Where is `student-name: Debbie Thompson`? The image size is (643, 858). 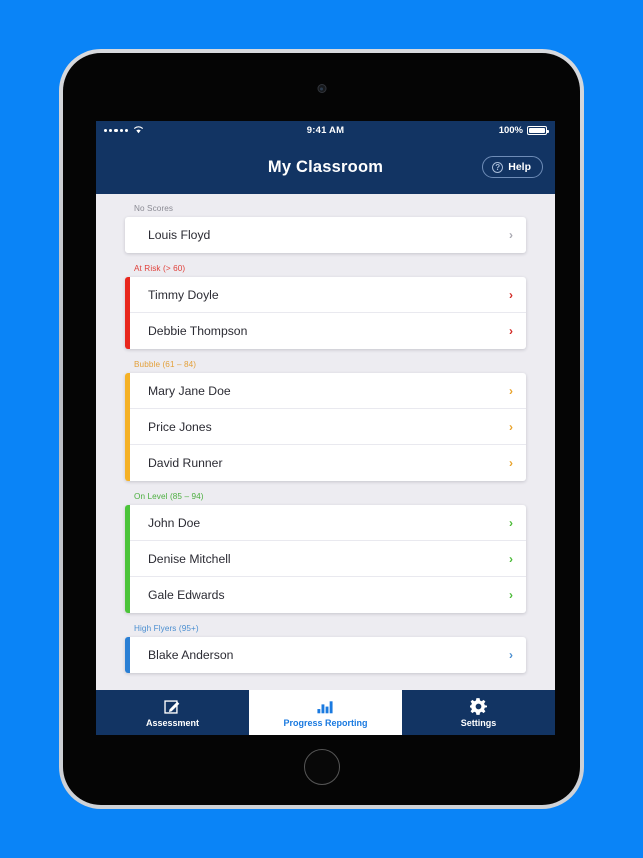
student-name: Debbie Thompson is located at coordinates (198, 331).